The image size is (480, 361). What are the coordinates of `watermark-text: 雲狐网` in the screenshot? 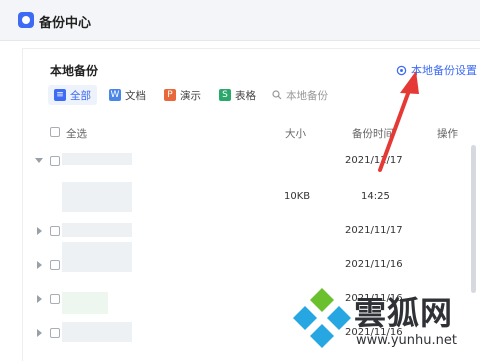 It's located at (404, 313).